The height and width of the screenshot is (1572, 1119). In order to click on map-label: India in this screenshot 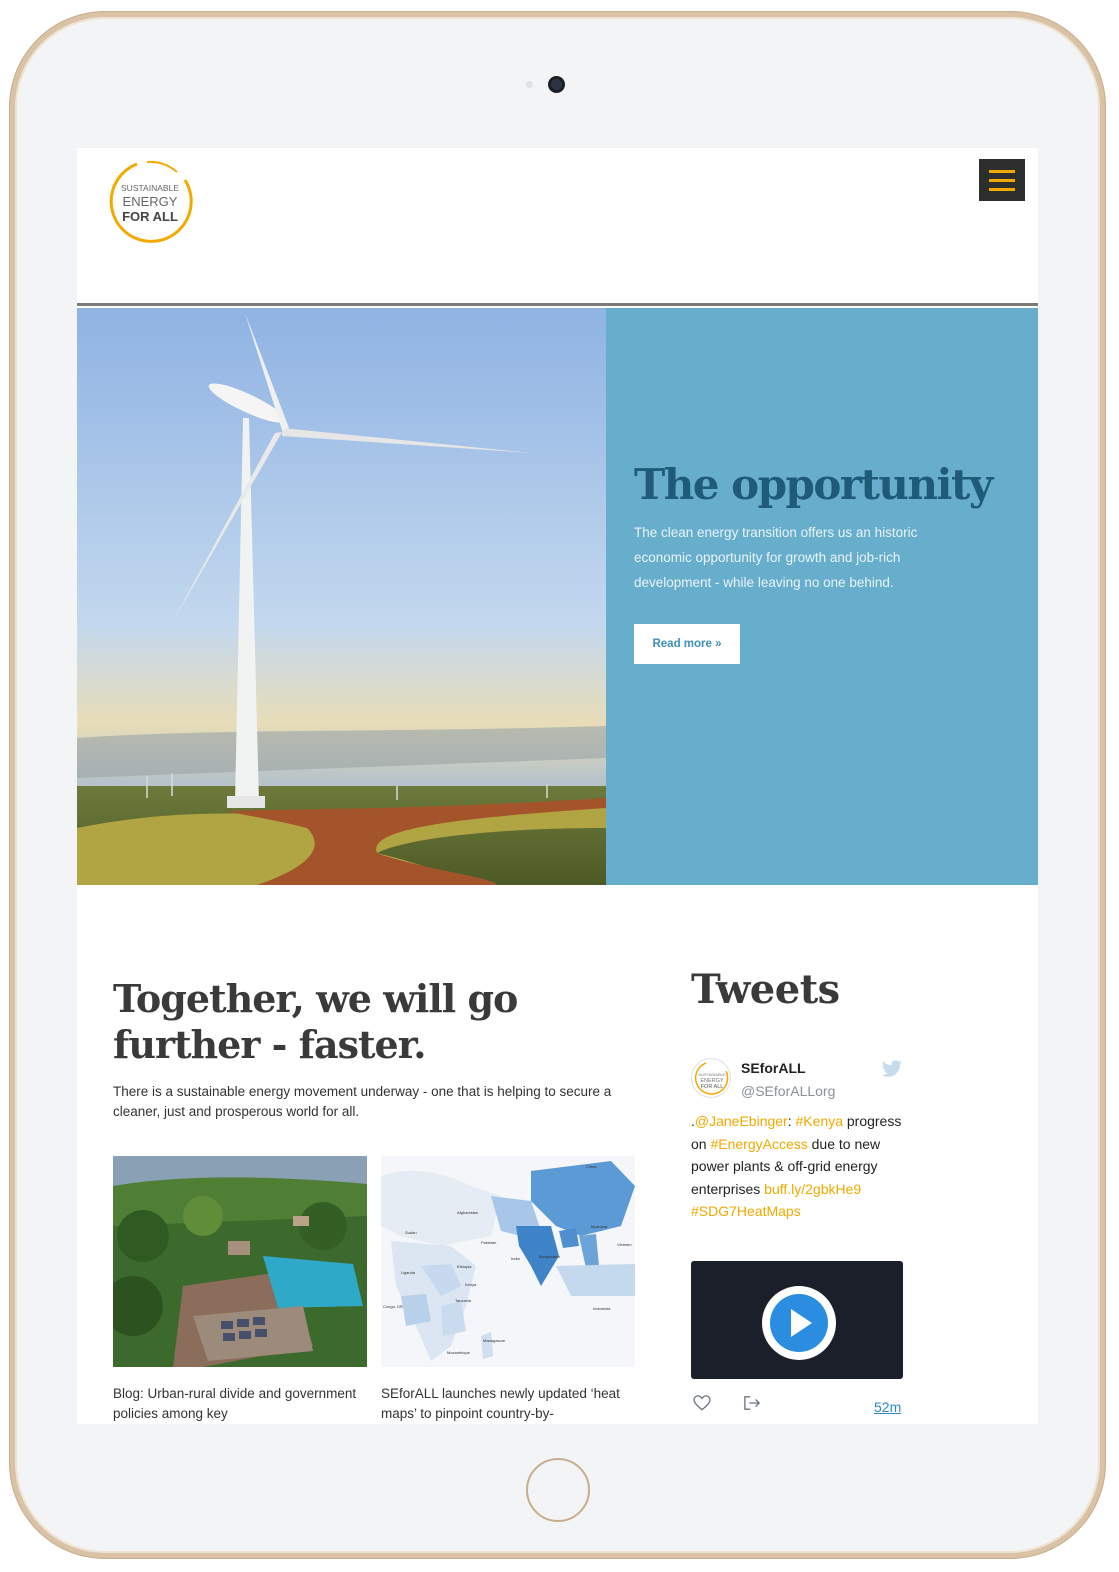, I will do `click(515, 1258)`.